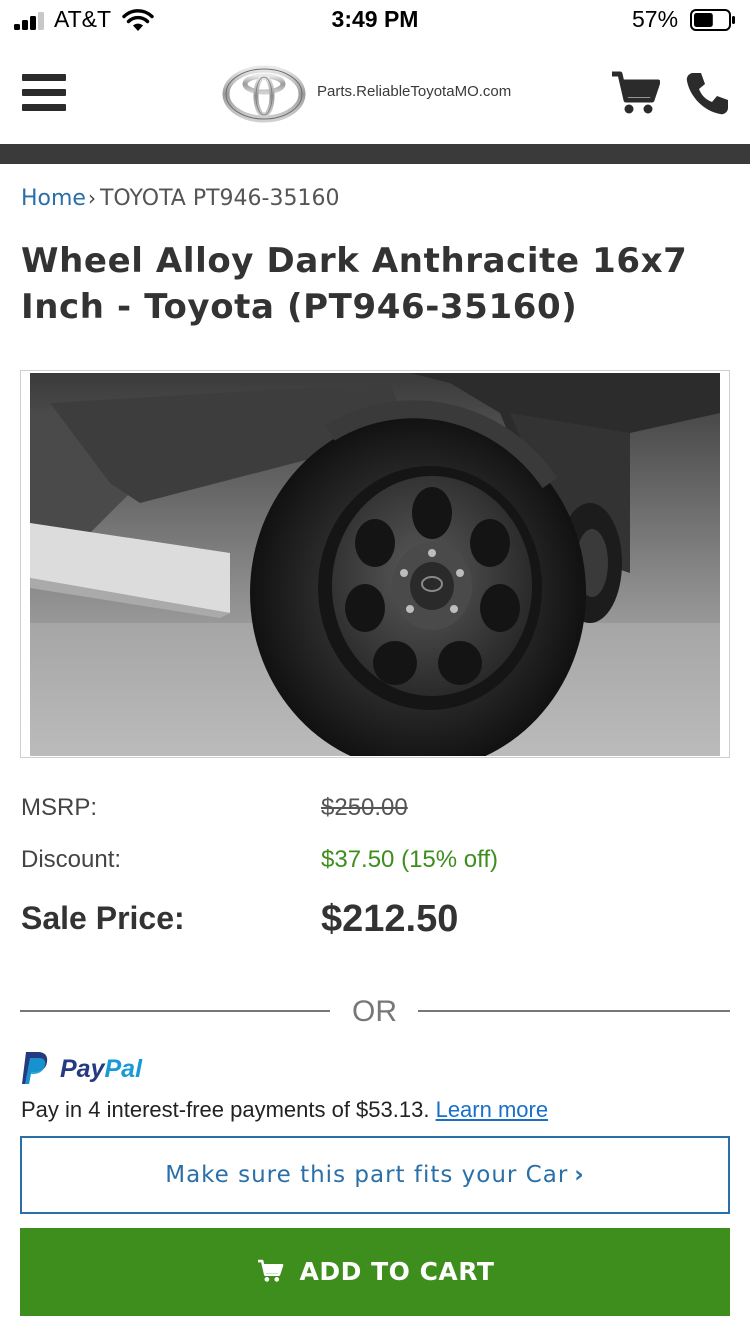 The height and width of the screenshot is (1334, 750). What do you see at coordinates (367, 1175) in the screenshot?
I see `fit-check-label: Make sure this part fits your Car` at bounding box center [367, 1175].